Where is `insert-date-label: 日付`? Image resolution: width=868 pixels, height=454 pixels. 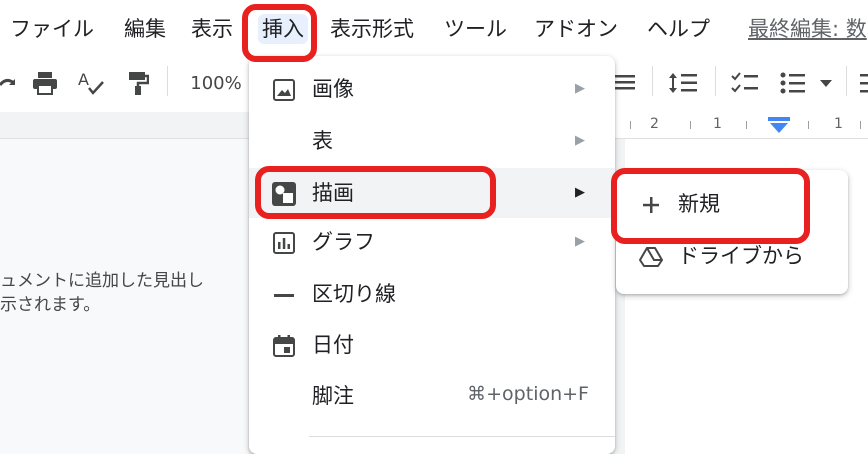 insert-date-label: 日付 is located at coordinates (333, 345).